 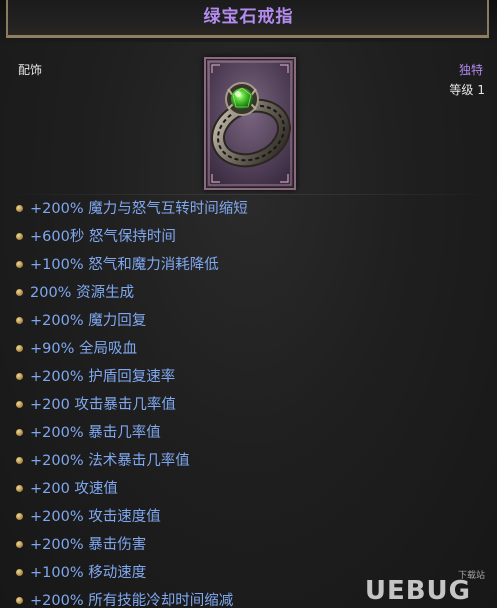 What do you see at coordinates (461, 90) in the screenshot?
I see `item-level-label: 等级` at bounding box center [461, 90].